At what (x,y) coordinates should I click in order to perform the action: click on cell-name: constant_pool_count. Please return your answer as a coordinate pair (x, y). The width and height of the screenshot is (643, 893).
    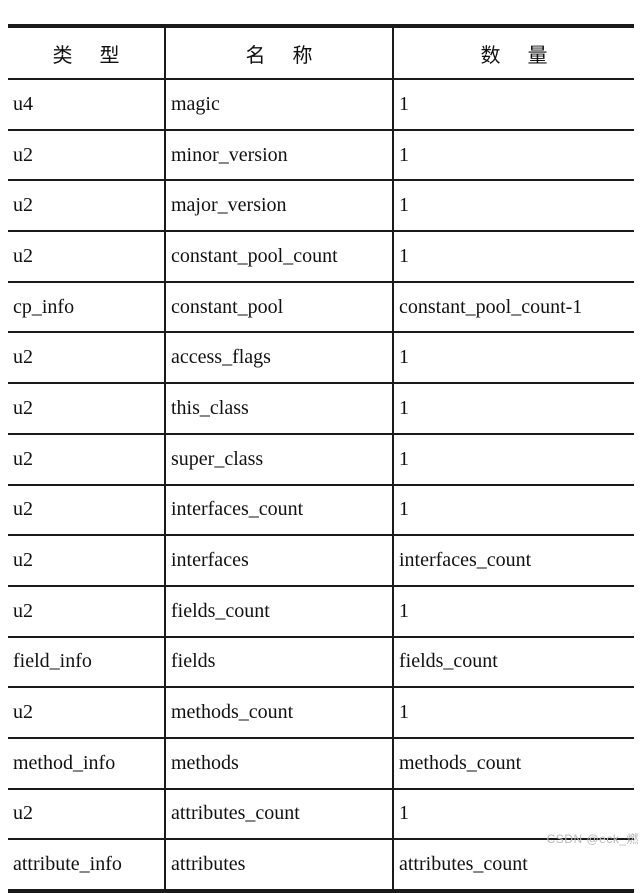
    Looking at the image, I should click on (279, 257).